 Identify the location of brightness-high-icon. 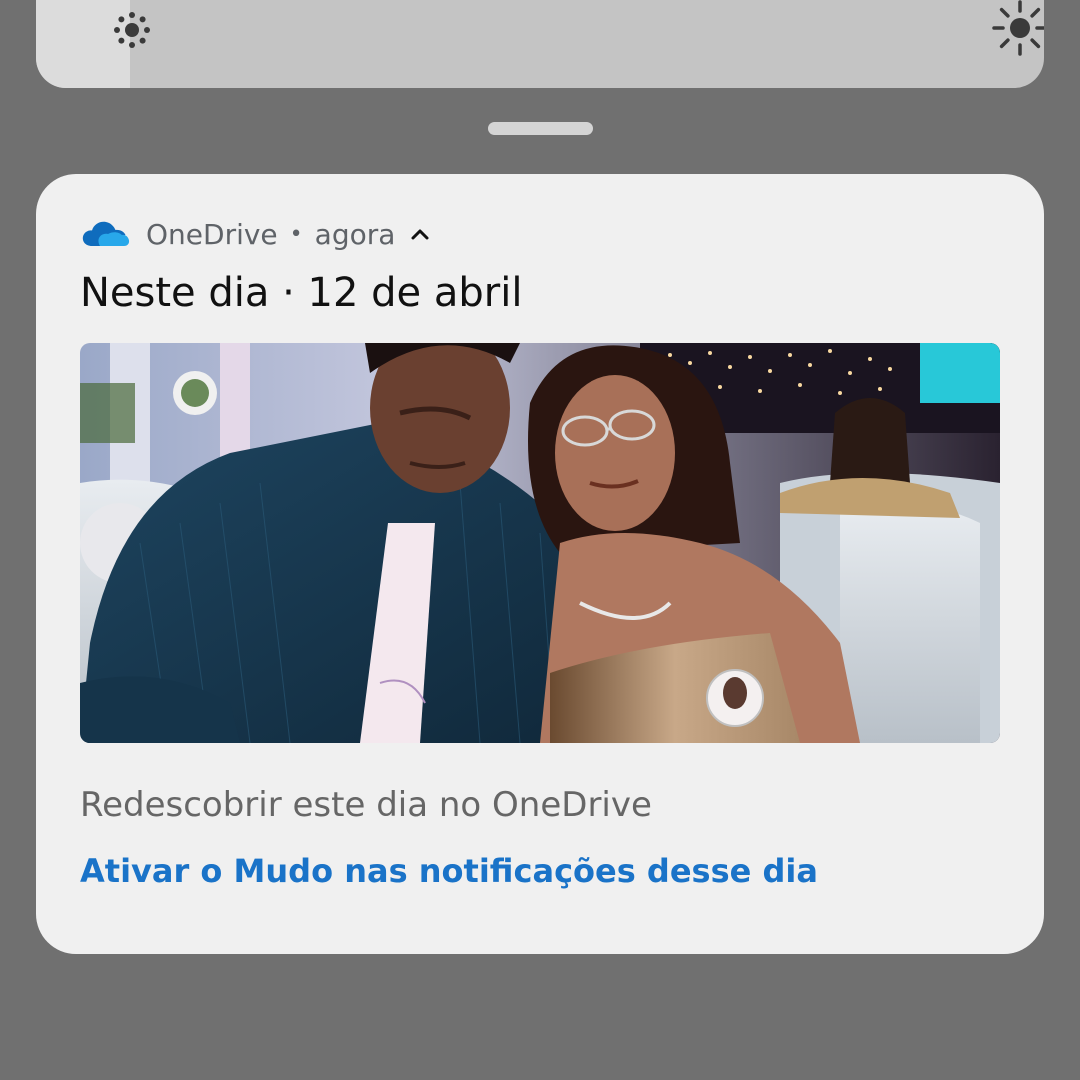
(1018, 28).